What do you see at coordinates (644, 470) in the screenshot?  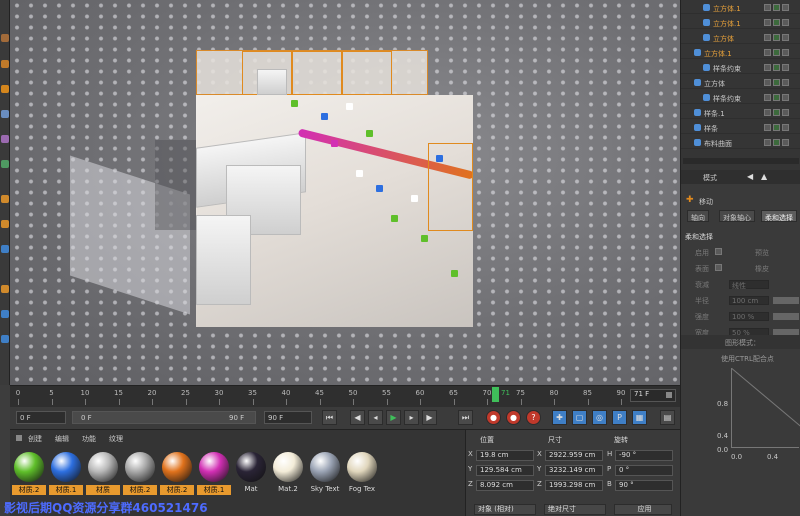 I see `rotation-field: 0 °` at bounding box center [644, 470].